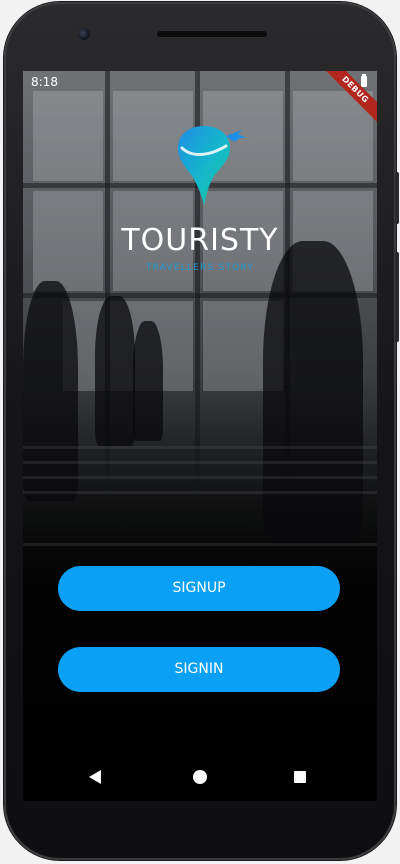 The width and height of the screenshot is (400, 864). Describe the element at coordinates (212, 34) in the screenshot. I see `earpiece-speaker` at that location.